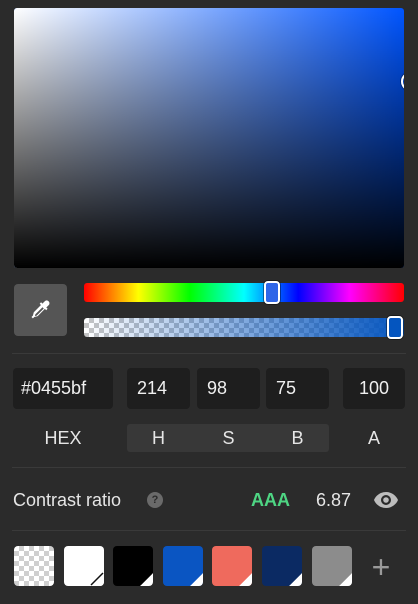  I want to click on a-label: A, so click(373, 438).